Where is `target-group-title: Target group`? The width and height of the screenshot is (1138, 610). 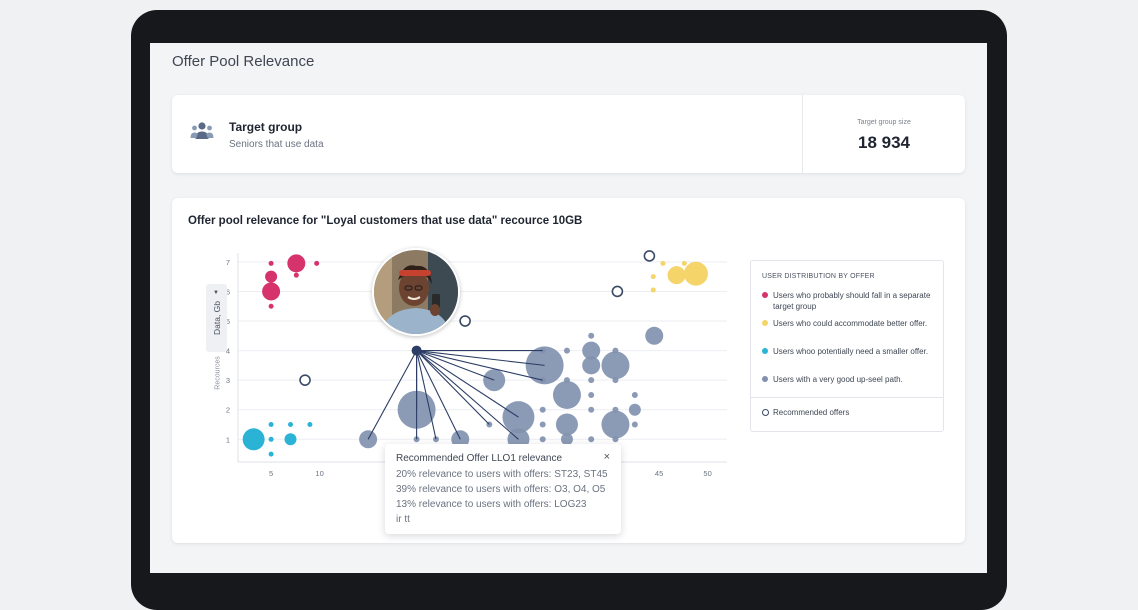
target-group-title: Target group is located at coordinates (266, 127).